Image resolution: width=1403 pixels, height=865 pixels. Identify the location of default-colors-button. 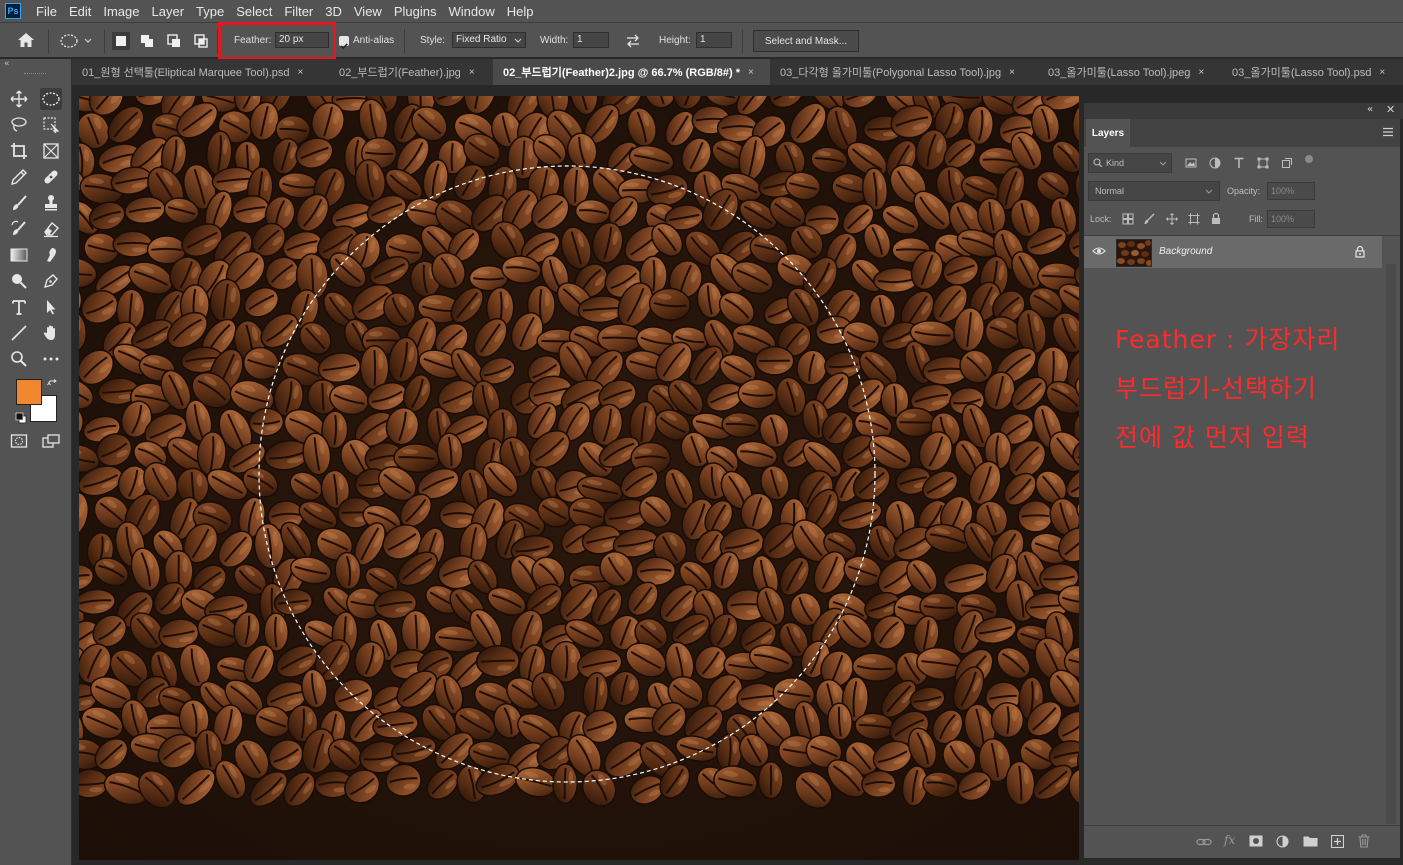
(21, 416).